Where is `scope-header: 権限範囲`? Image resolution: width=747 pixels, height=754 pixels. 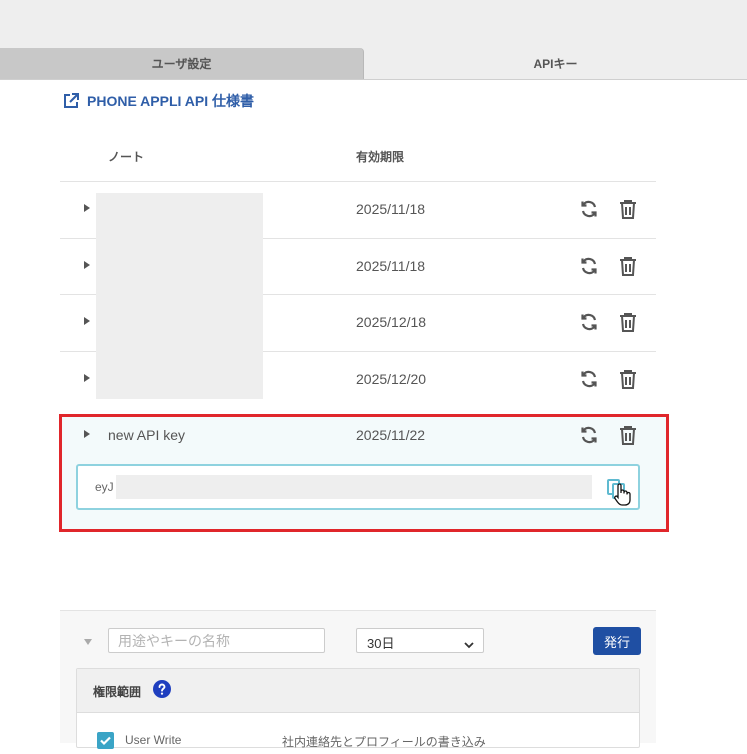 scope-header: 権限範囲 is located at coordinates (358, 691).